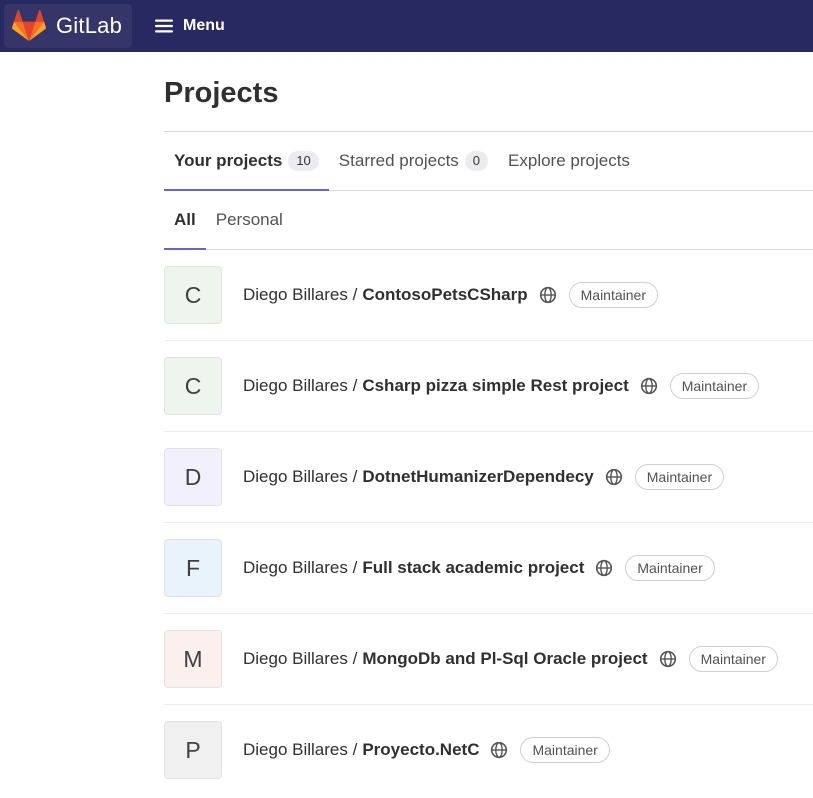  Describe the element at coordinates (473, 568) in the screenshot. I see `project-name-link: Full stack academic project` at that location.